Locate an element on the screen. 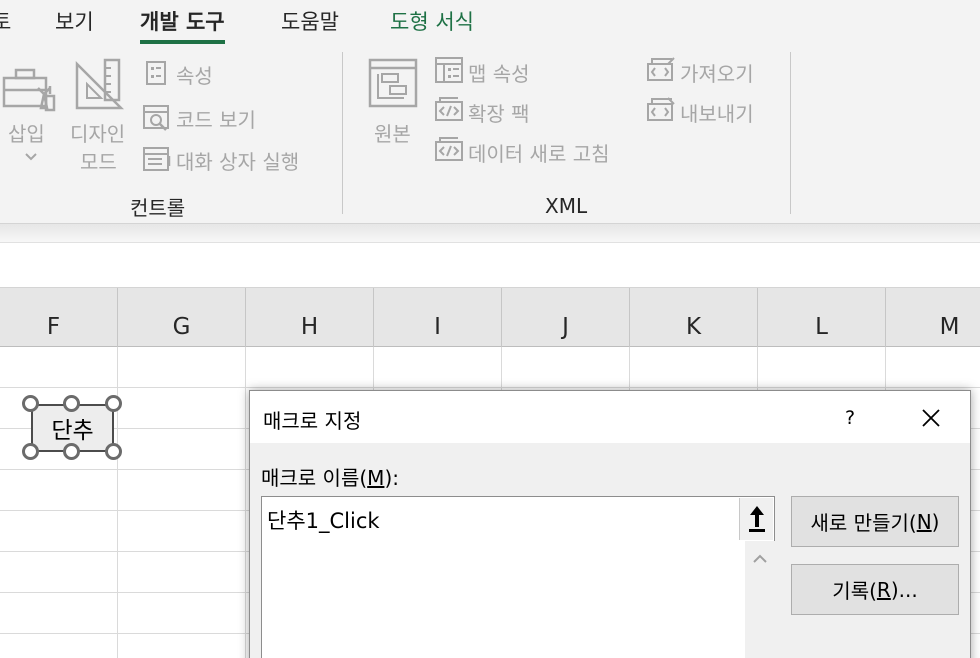 This screenshot has height=658, width=980. tab-partial: 토 is located at coordinates (5, 21).